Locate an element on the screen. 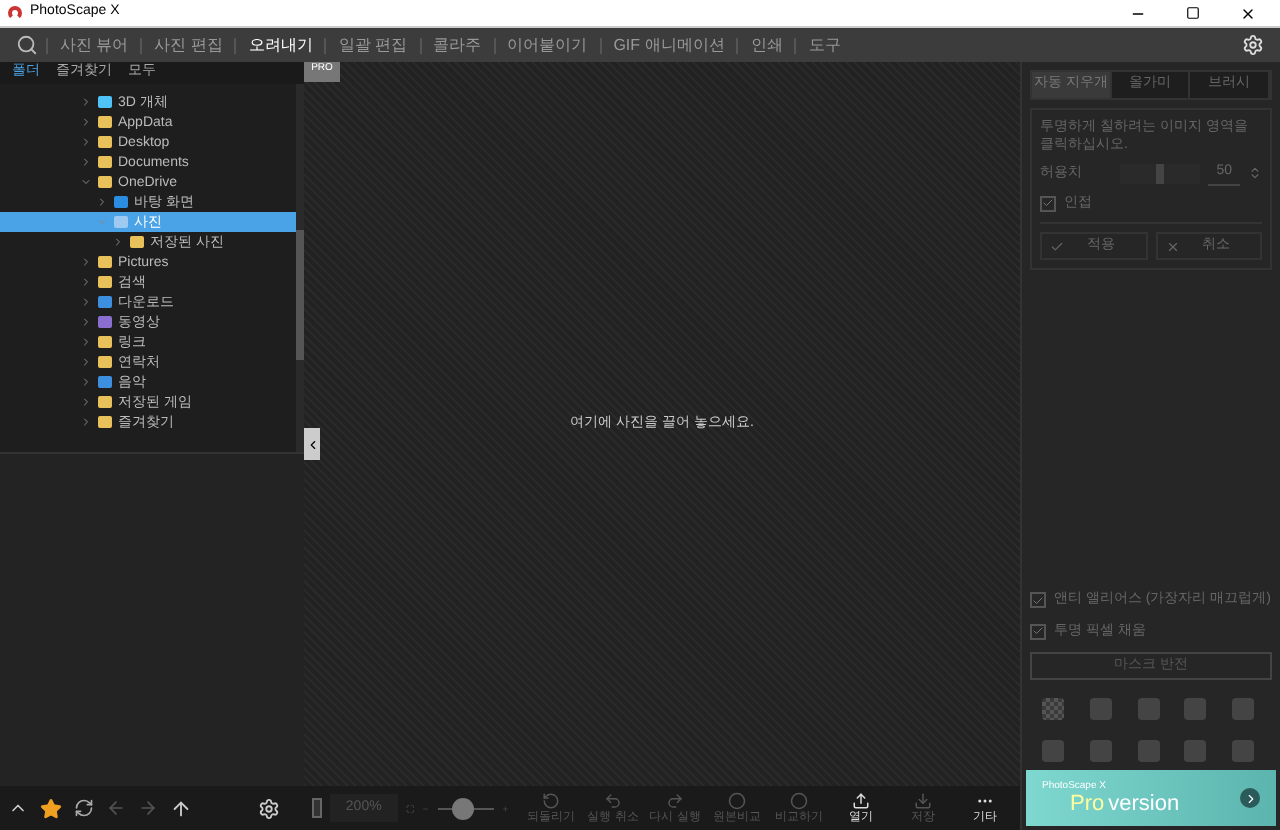  menu-tab: 도구 is located at coordinates (824, 45).